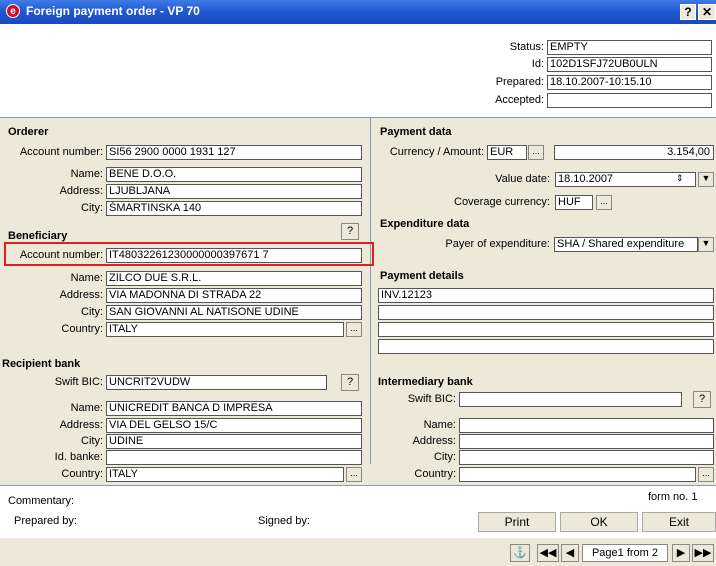  What do you see at coordinates (38, 236) in the screenshot?
I see `beneficiary-title: Beneficiary` at bounding box center [38, 236].